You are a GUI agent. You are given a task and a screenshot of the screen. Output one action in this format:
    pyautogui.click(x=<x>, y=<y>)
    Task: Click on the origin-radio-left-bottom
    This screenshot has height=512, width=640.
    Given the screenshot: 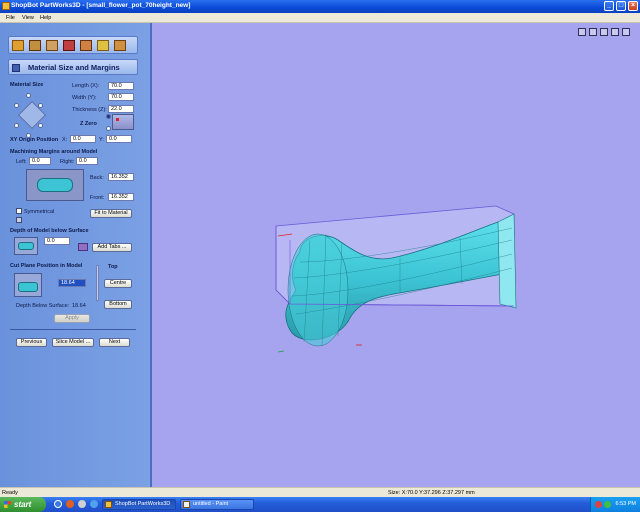 What is the action you would take?
    pyautogui.click(x=16, y=125)
    